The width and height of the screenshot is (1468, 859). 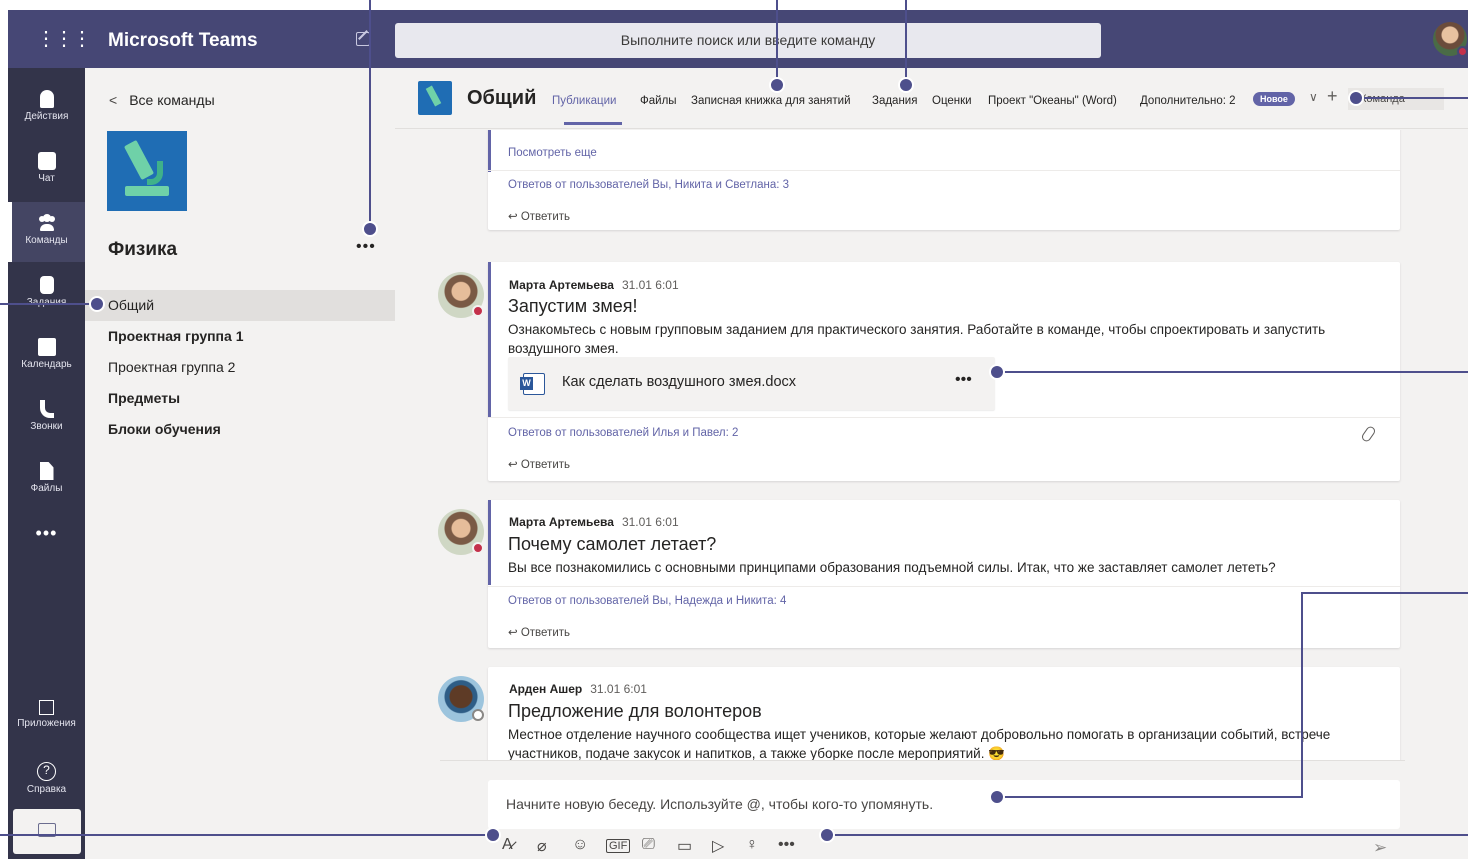 I want to click on rail-label: Действия, so click(x=46, y=116).